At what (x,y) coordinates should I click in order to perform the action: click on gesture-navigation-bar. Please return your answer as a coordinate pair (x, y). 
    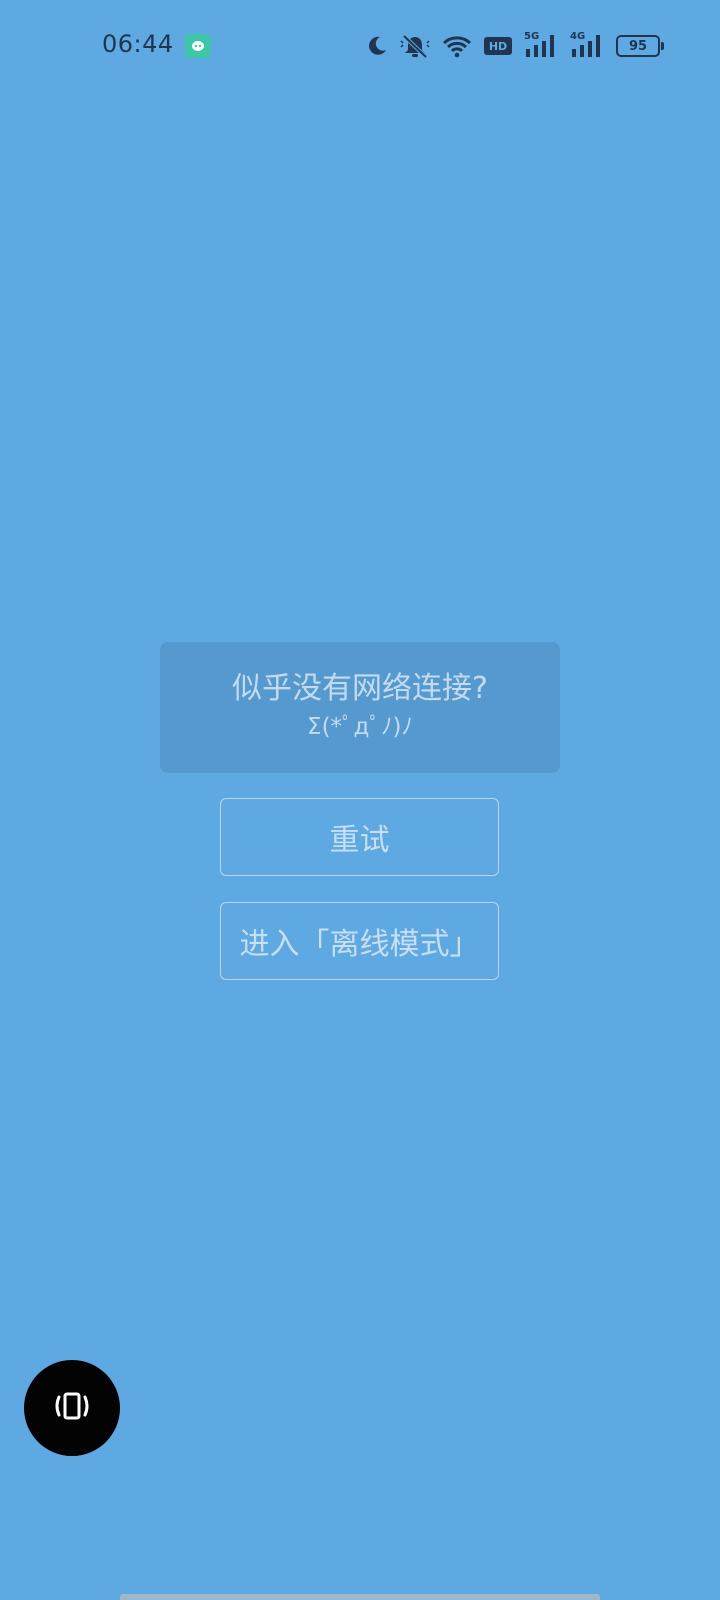
    Looking at the image, I should click on (360, 1597).